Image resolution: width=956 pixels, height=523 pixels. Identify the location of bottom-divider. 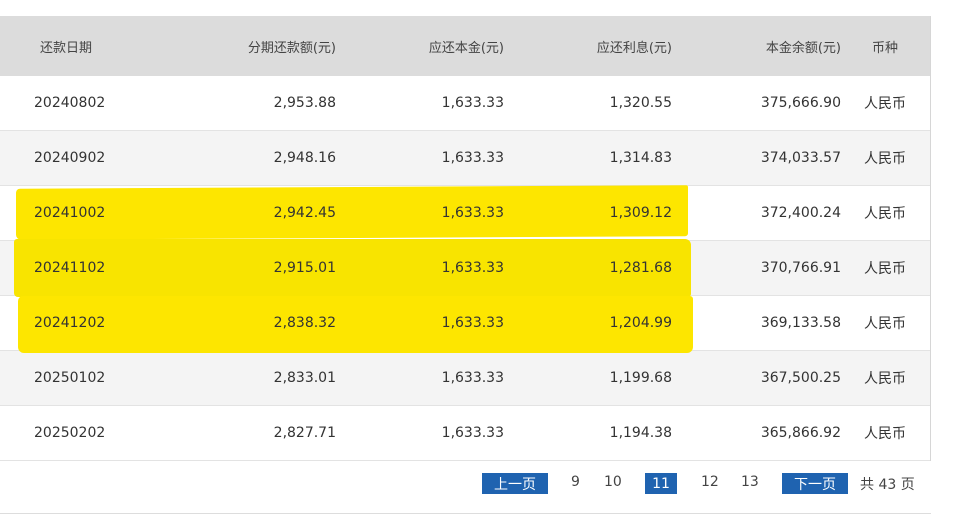
(465, 513).